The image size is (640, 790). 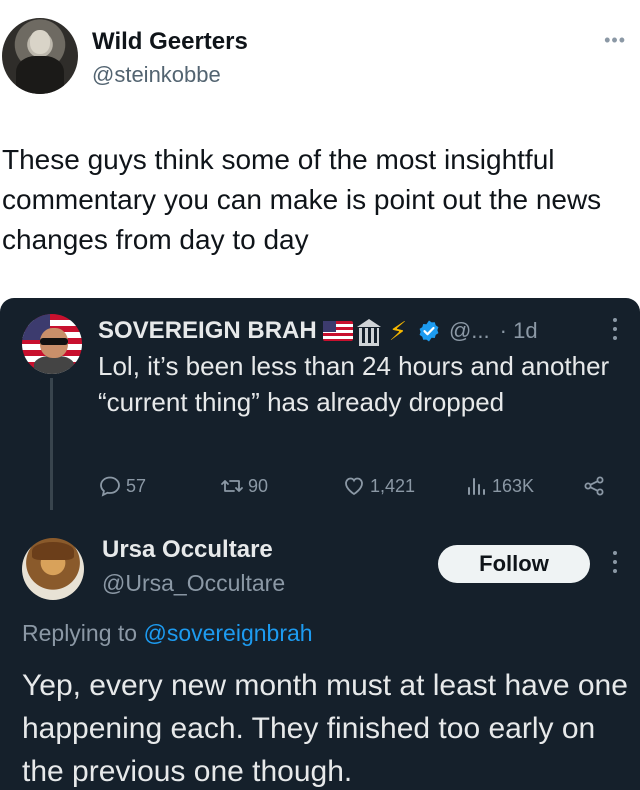 What do you see at coordinates (519, 331) in the screenshot?
I see `reply-timestamp: · 1d` at bounding box center [519, 331].